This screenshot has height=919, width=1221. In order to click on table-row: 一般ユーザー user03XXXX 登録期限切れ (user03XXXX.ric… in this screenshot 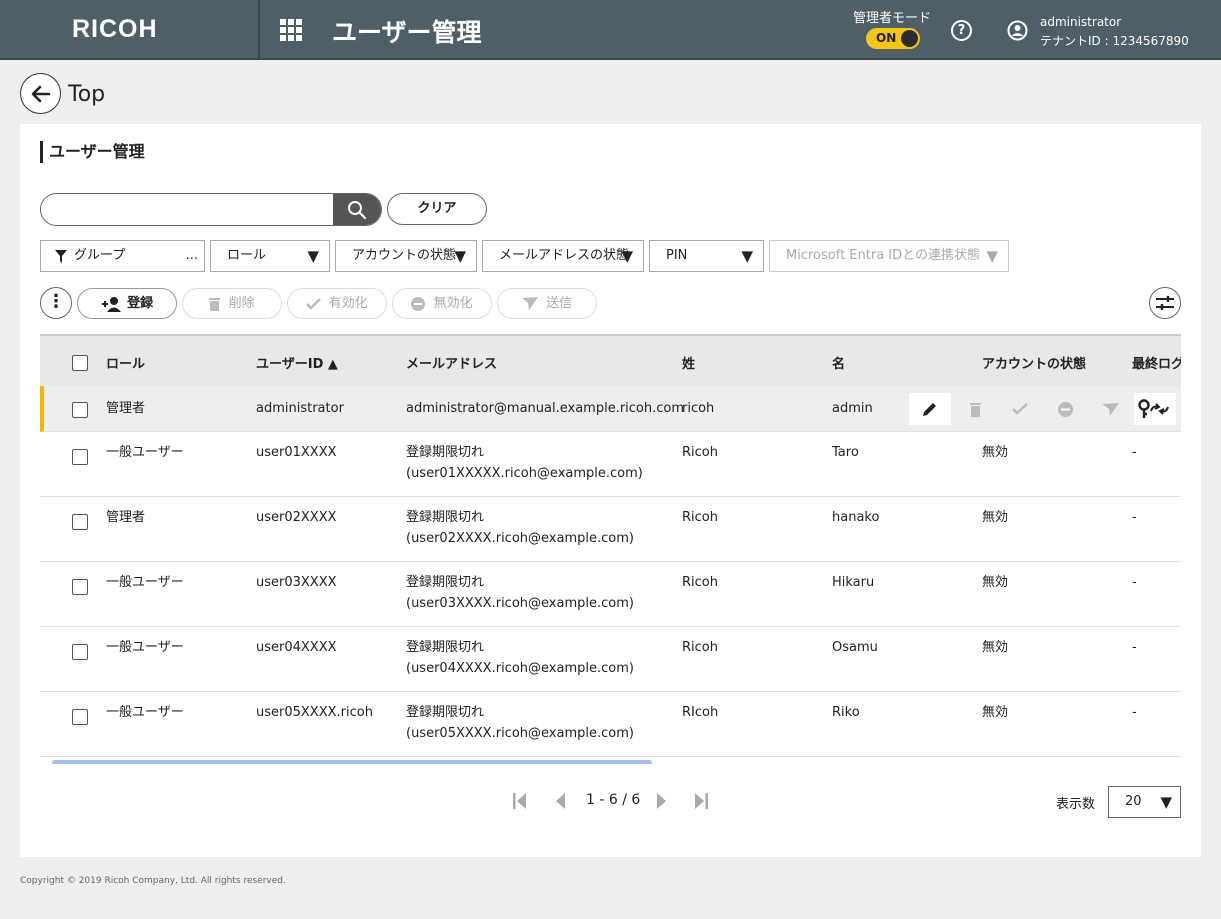, I will do `click(610, 594)`.